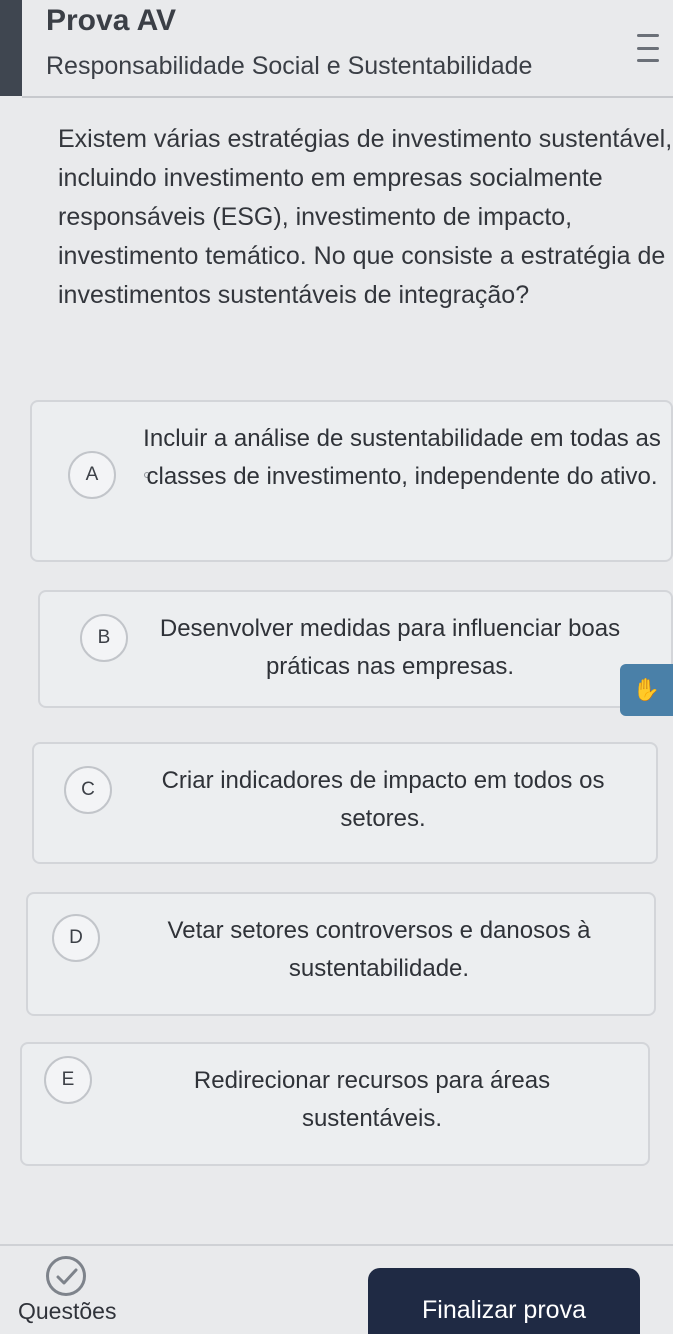 The height and width of the screenshot is (1334, 673). Describe the element at coordinates (11, 48) in the screenshot. I see `side-strip` at that location.